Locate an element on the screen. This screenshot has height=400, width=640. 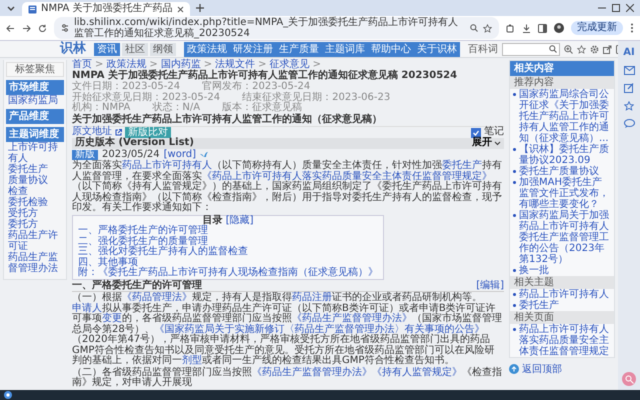
breadcrumb-link: 政策法规 is located at coordinates (126, 64).